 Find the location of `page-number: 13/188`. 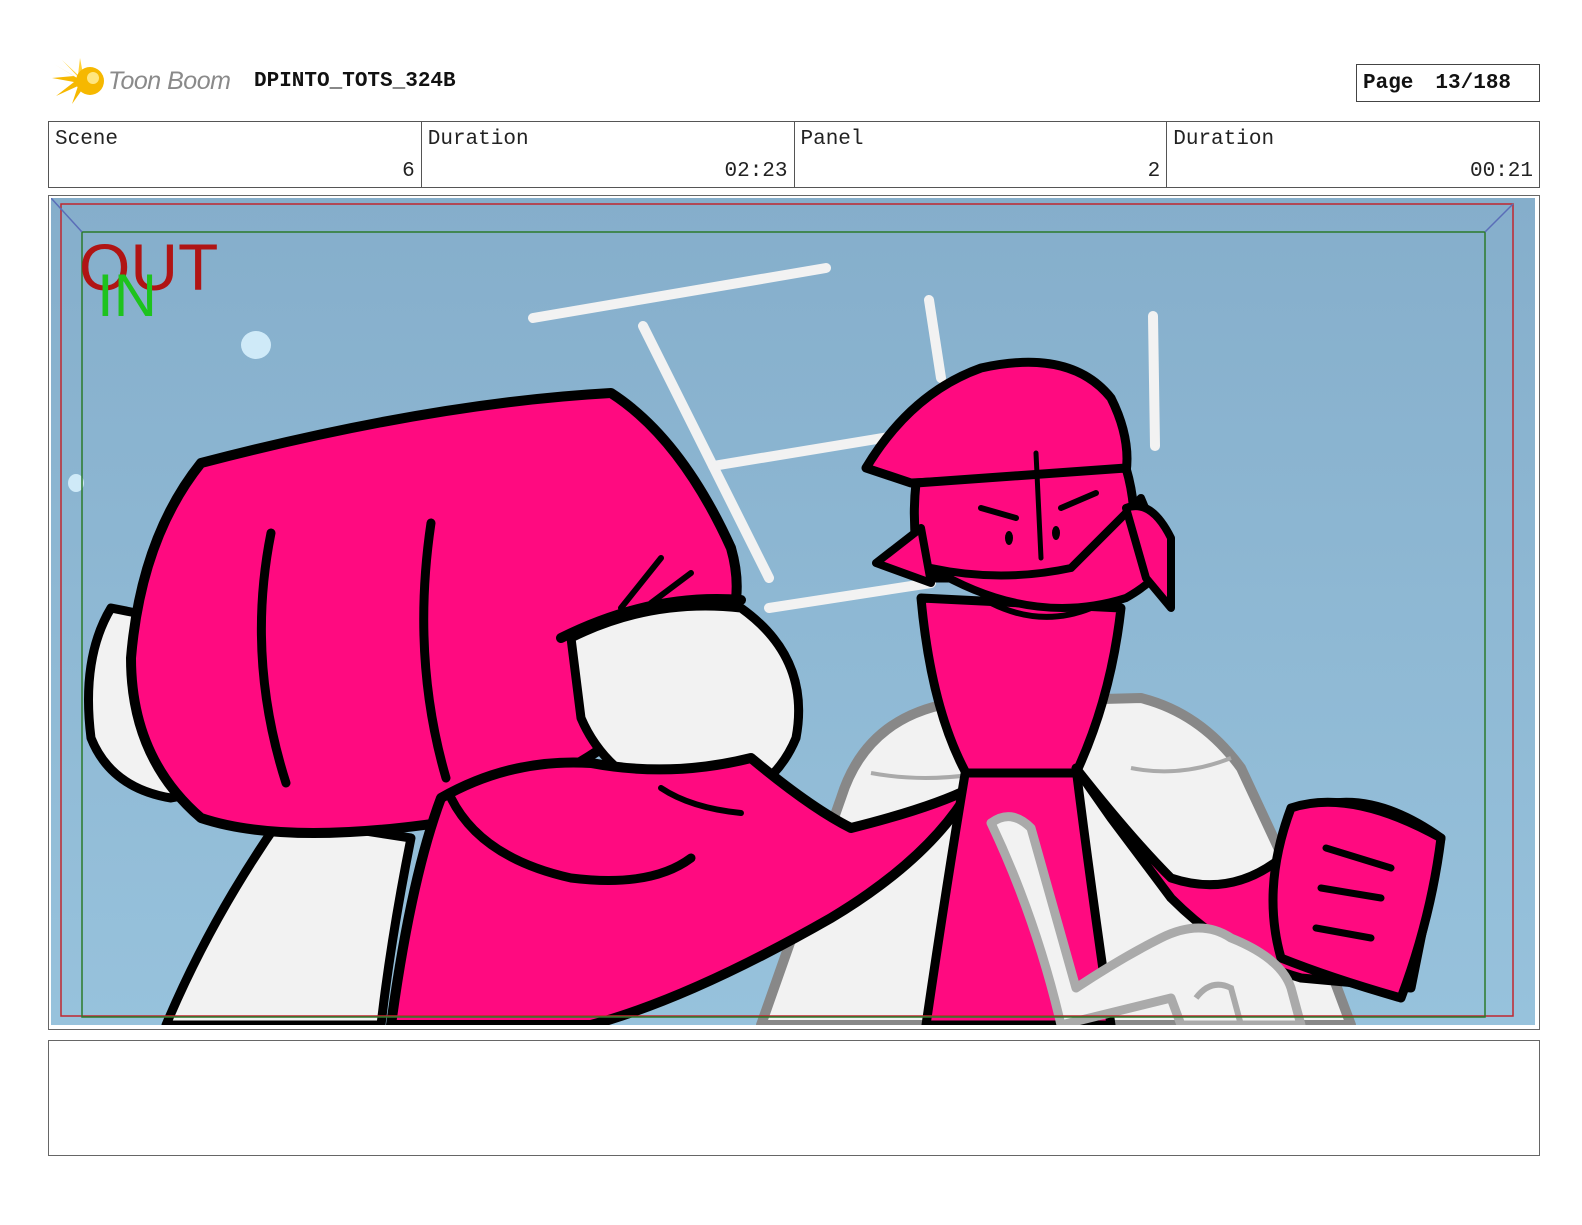

page-number: 13/188 is located at coordinates (1473, 83).